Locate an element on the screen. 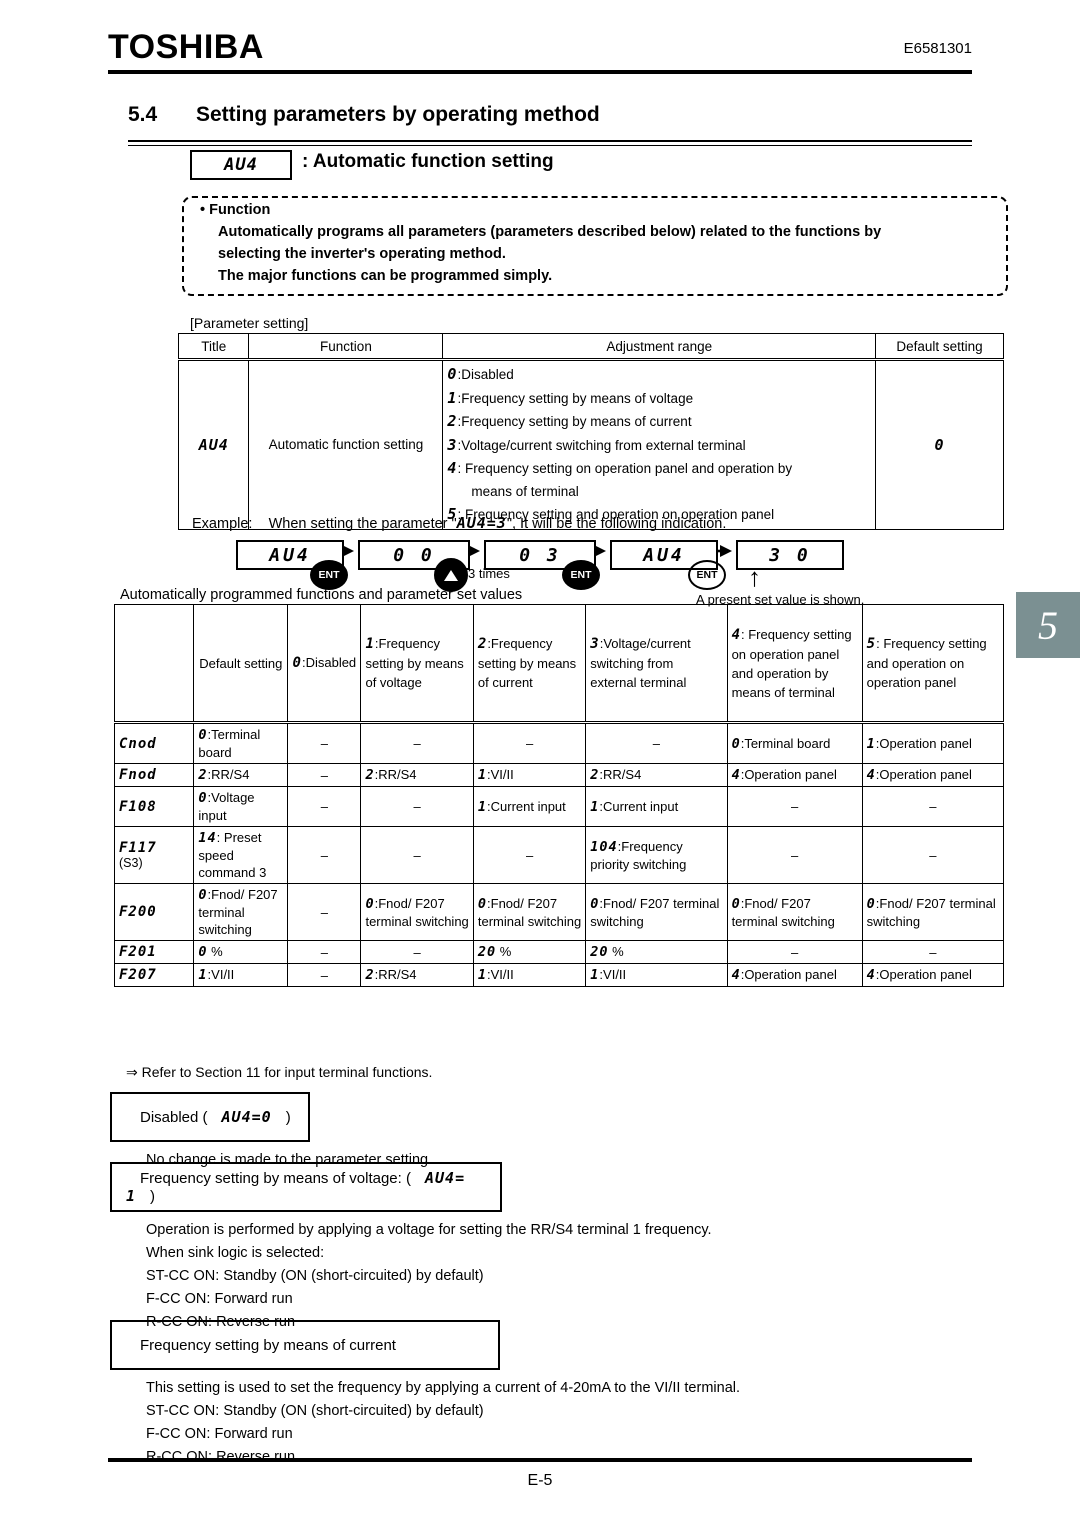 This screenshot has width=1080, height=1532. table-cell: 4:Operation panel is located at coordinates (794, 775).